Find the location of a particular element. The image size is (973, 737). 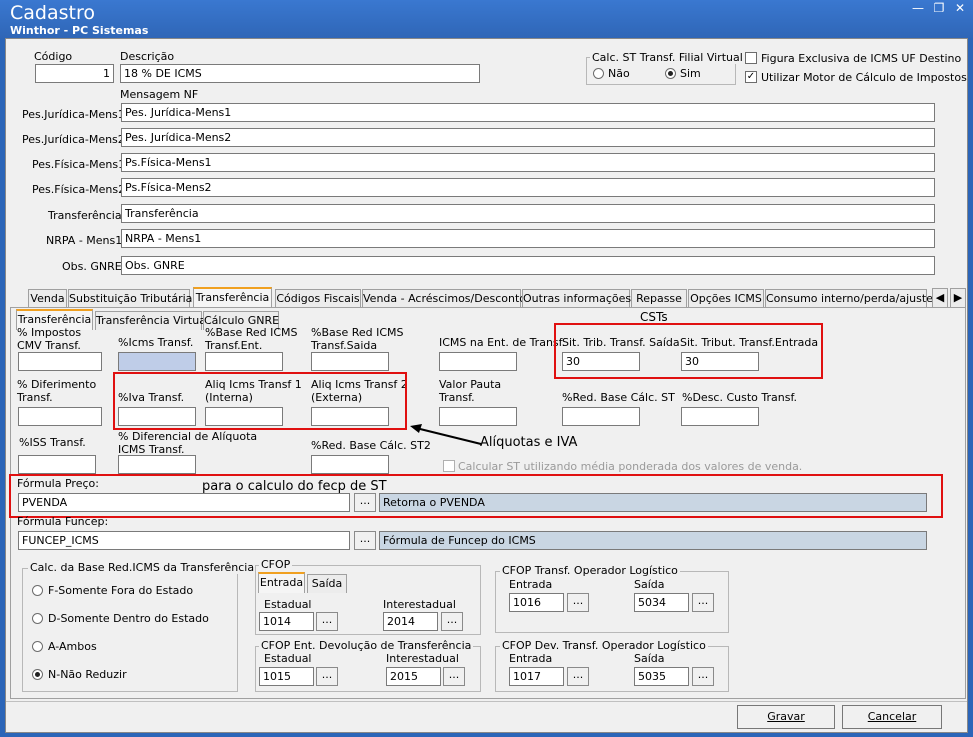

cfop-dev-estadual-label: Estadual is located at coordinates (288, 658).